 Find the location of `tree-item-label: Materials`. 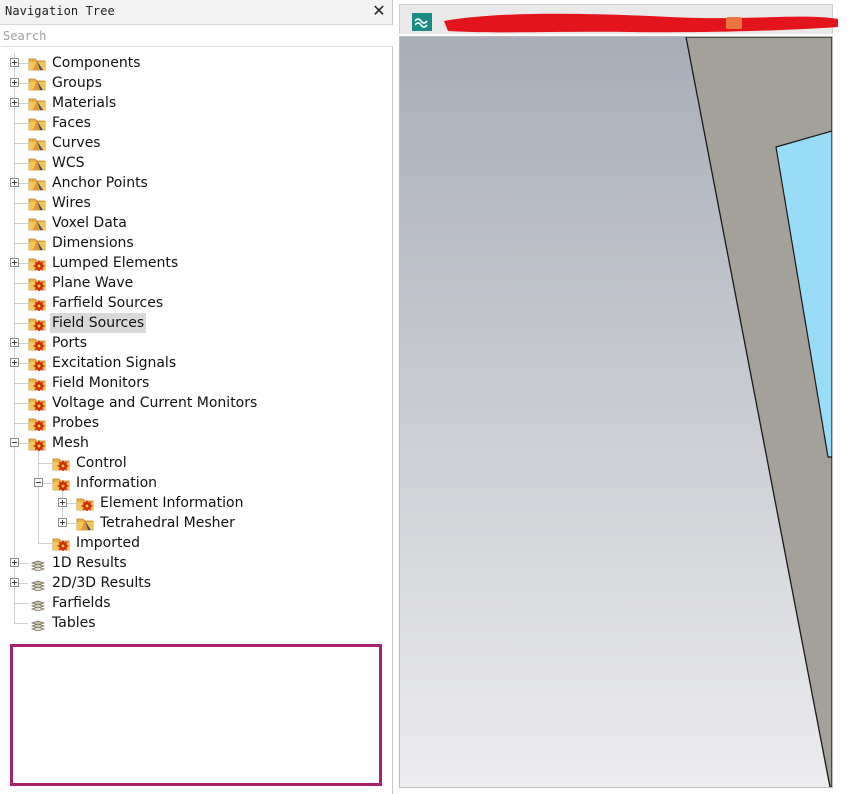

tree-item-label: Materials is located at coordinates (84, 103).